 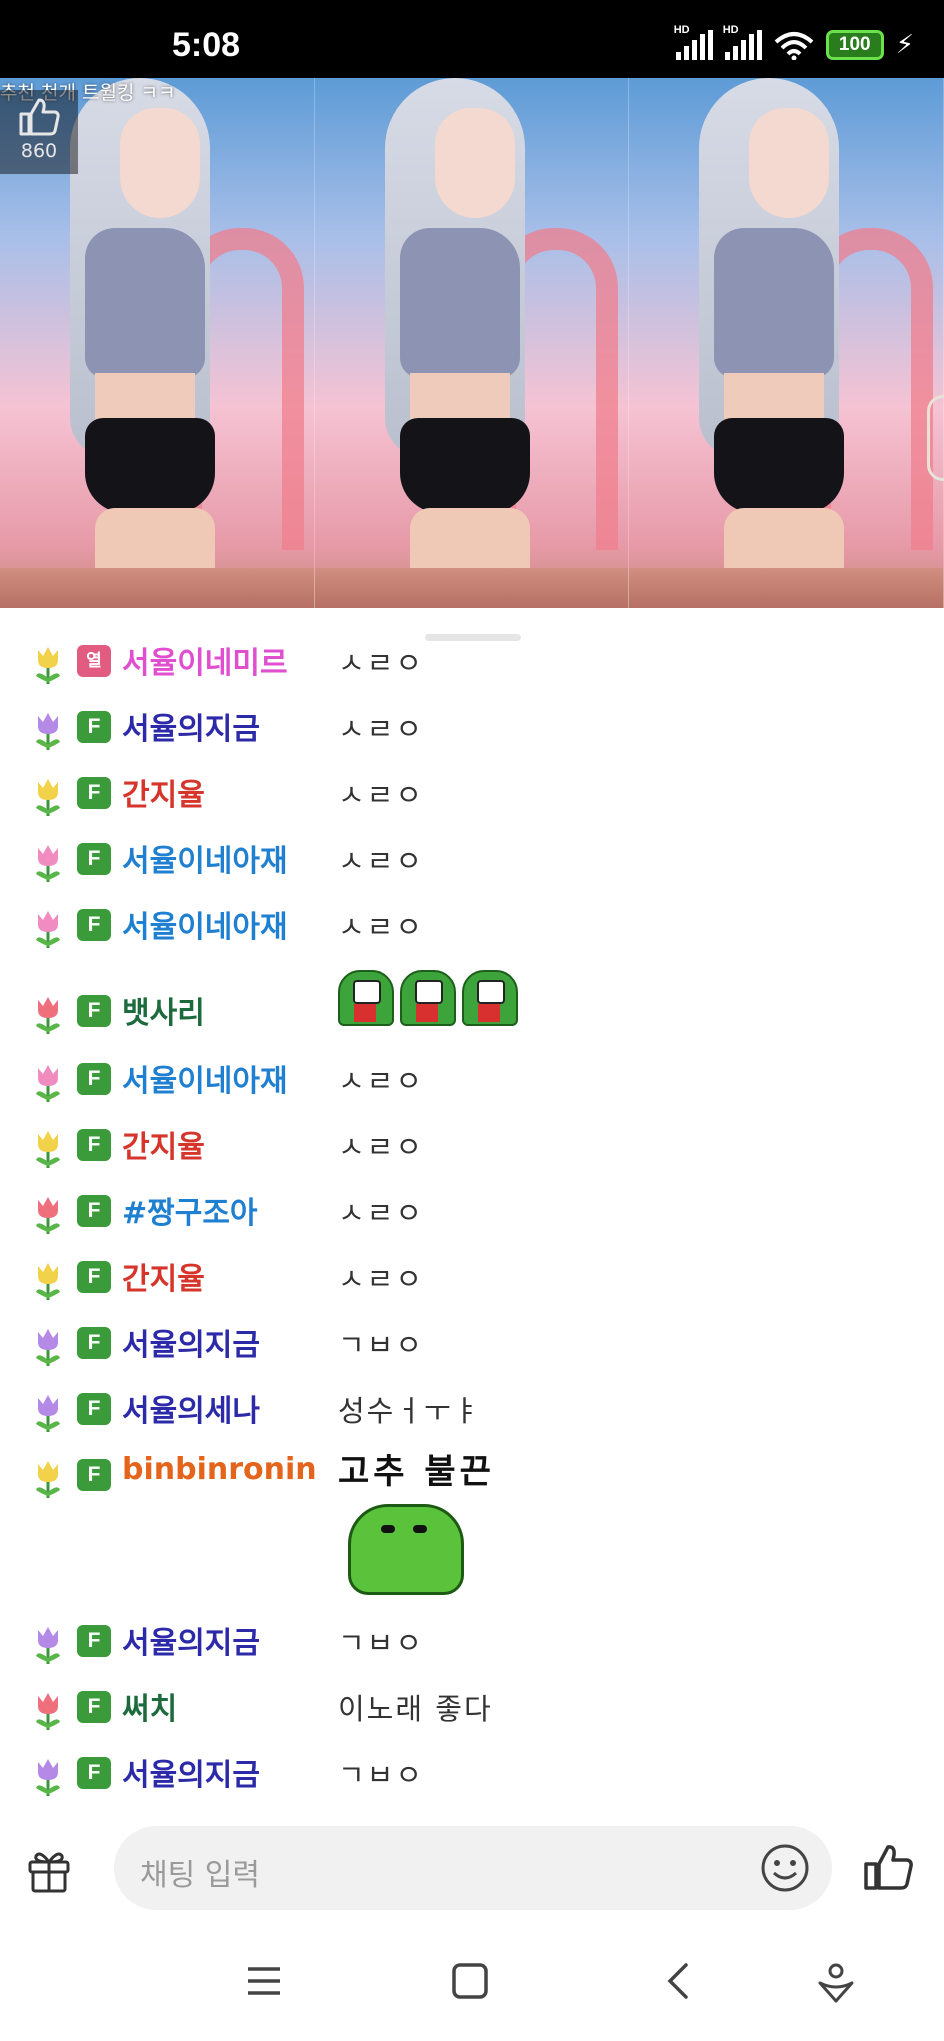 I want to click on chat-message: F 서율의세나 성수ㅓㅜㅑ, so click(x=472, y=1408).